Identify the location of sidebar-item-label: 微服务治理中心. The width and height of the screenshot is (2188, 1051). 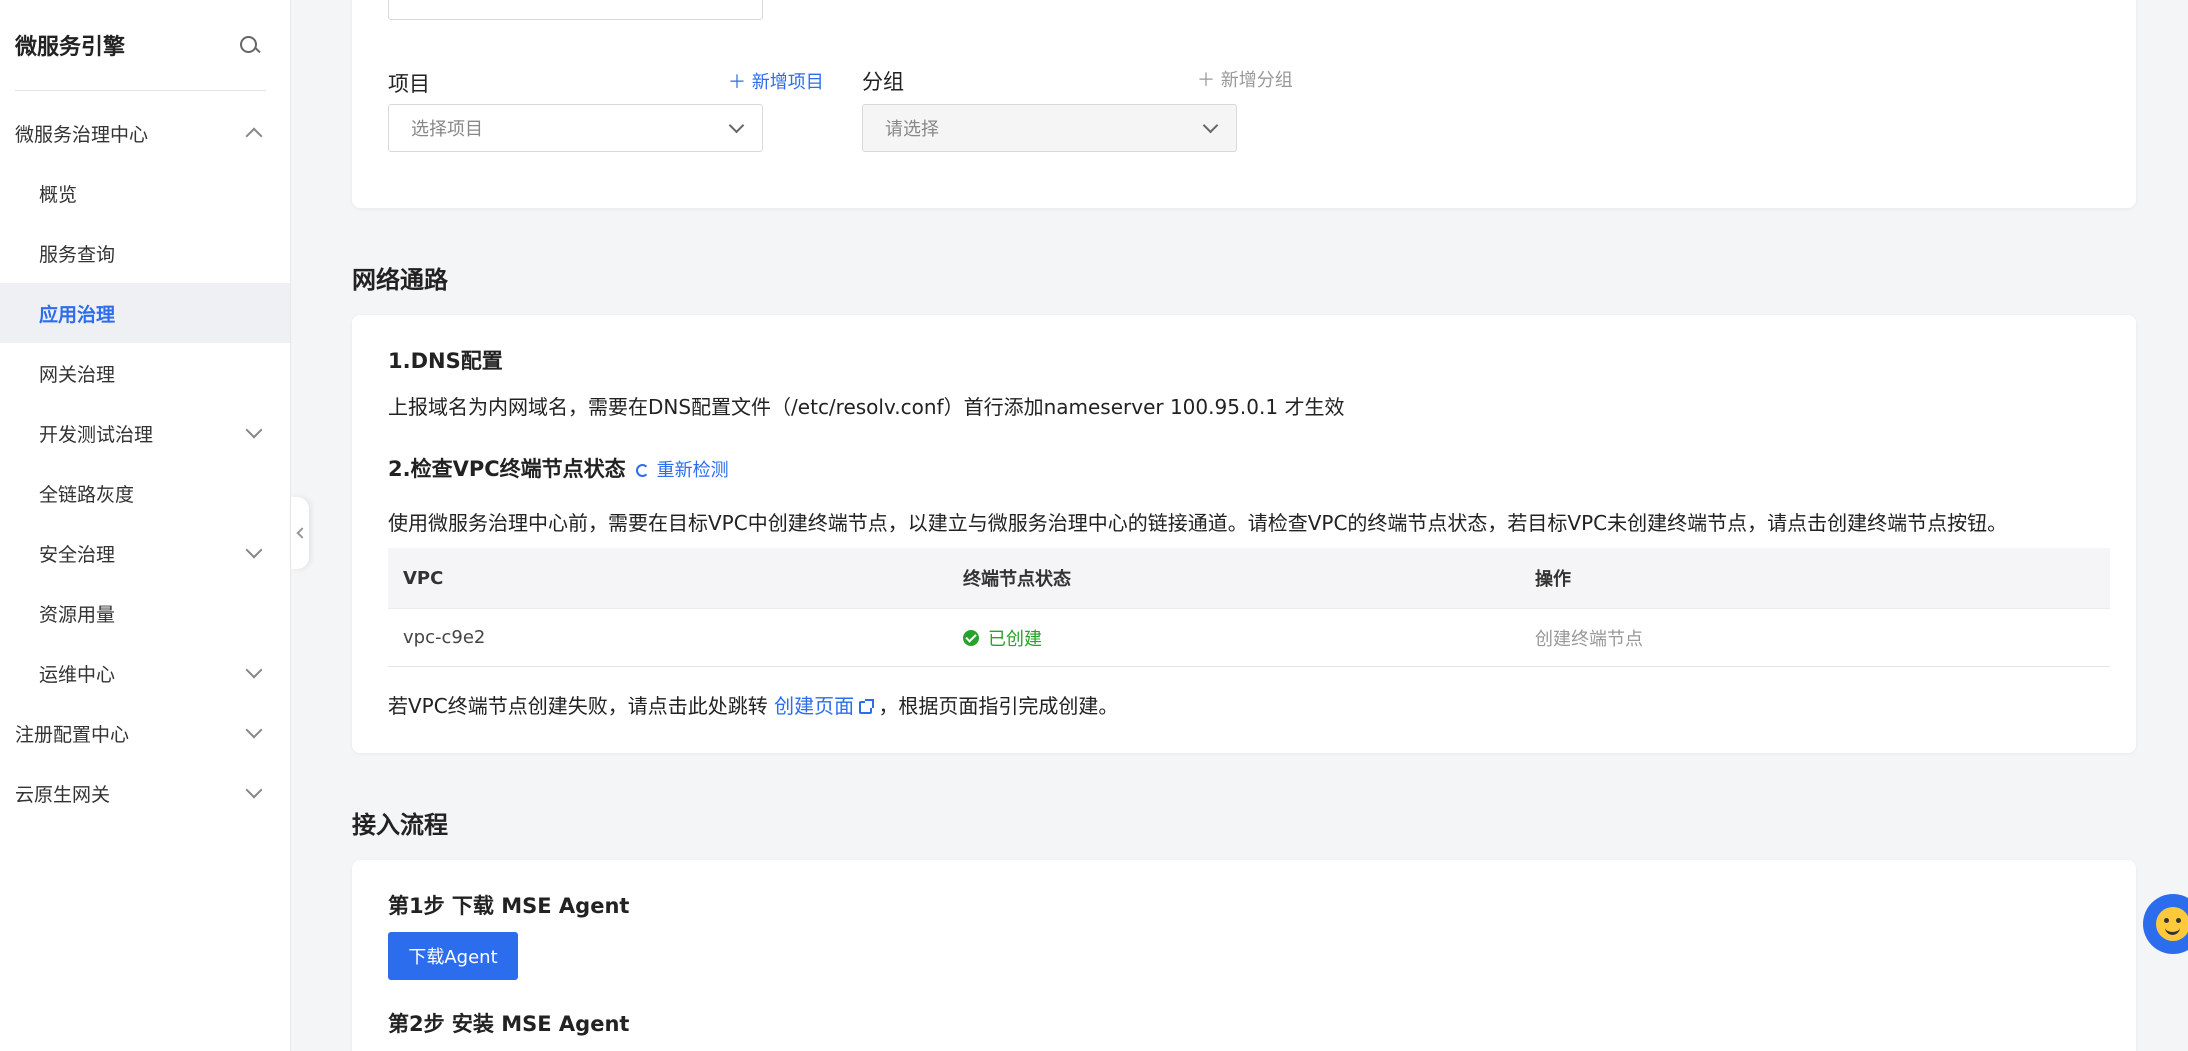
(82, 134).